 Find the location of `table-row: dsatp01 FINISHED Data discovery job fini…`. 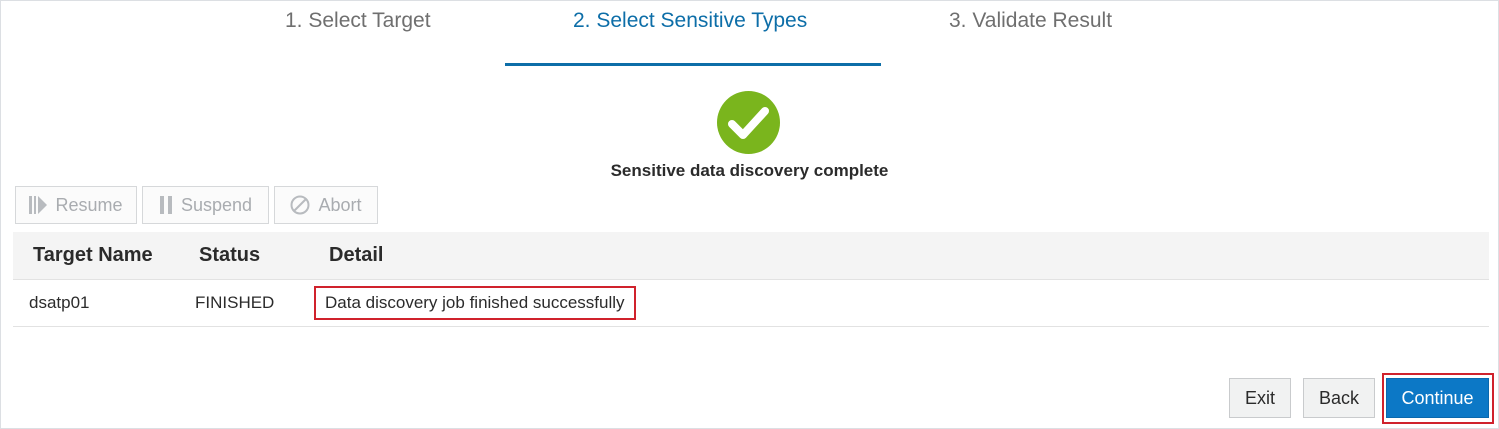

table-row: dsatp01 FINISHED Data discovery job fini… is located at coordinates (751, 303).